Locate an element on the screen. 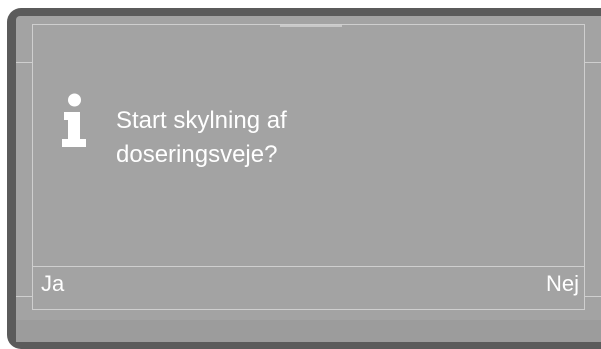 The image size is (601, 349). yes-softkey: Ja is located at coordinates (52, 284).